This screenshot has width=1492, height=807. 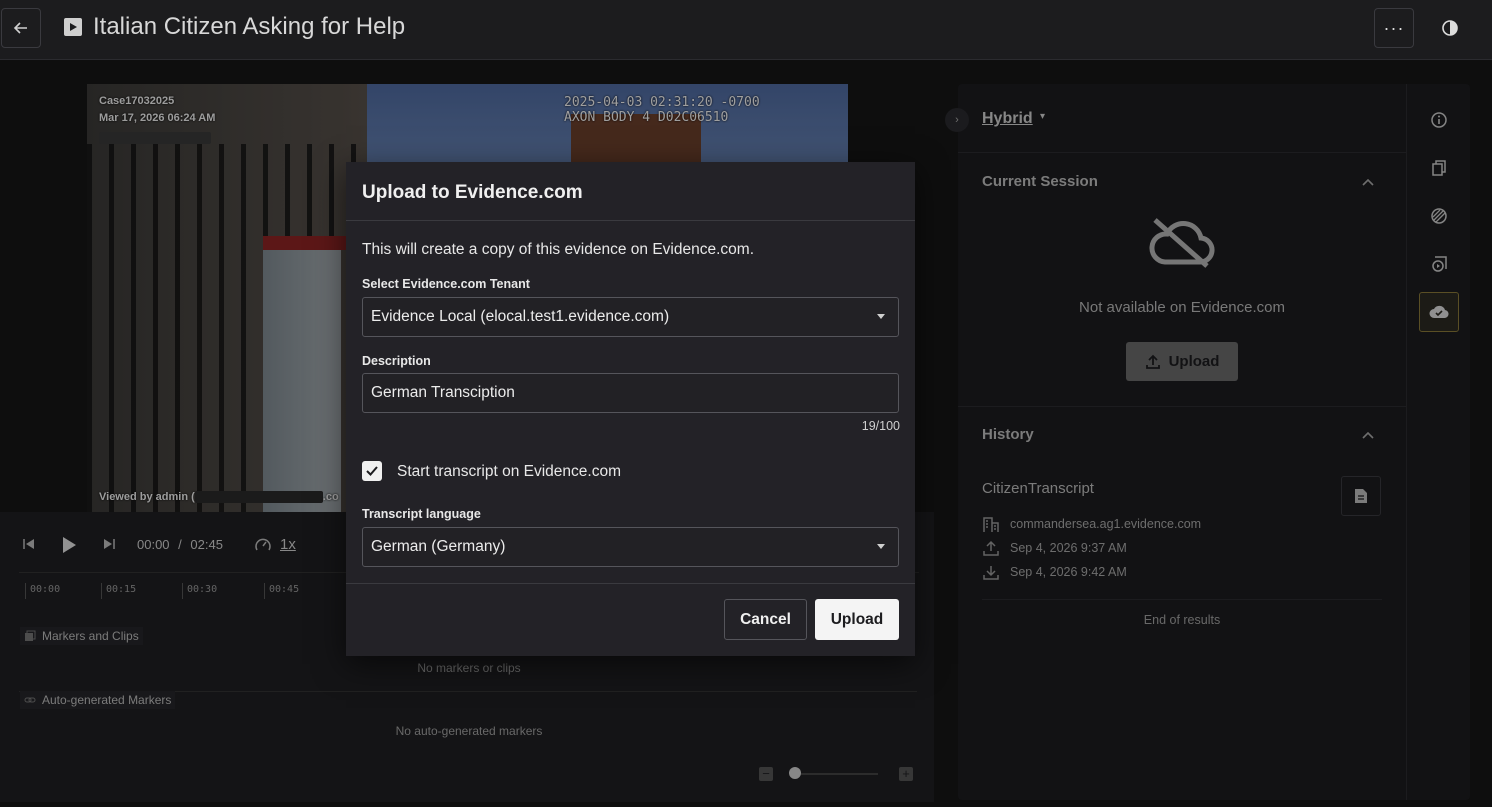 What do you see at coordinates (281, 591) in the screenshot?
I see `timeline-tick: 00:45` at bounding box center [281, 591].